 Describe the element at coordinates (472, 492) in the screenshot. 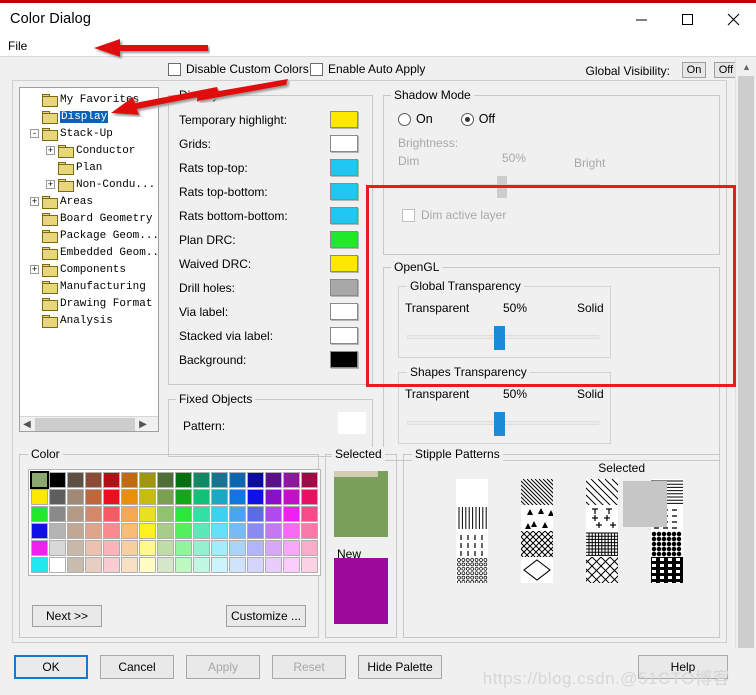

I see `solid-blank-pattern` at that location.